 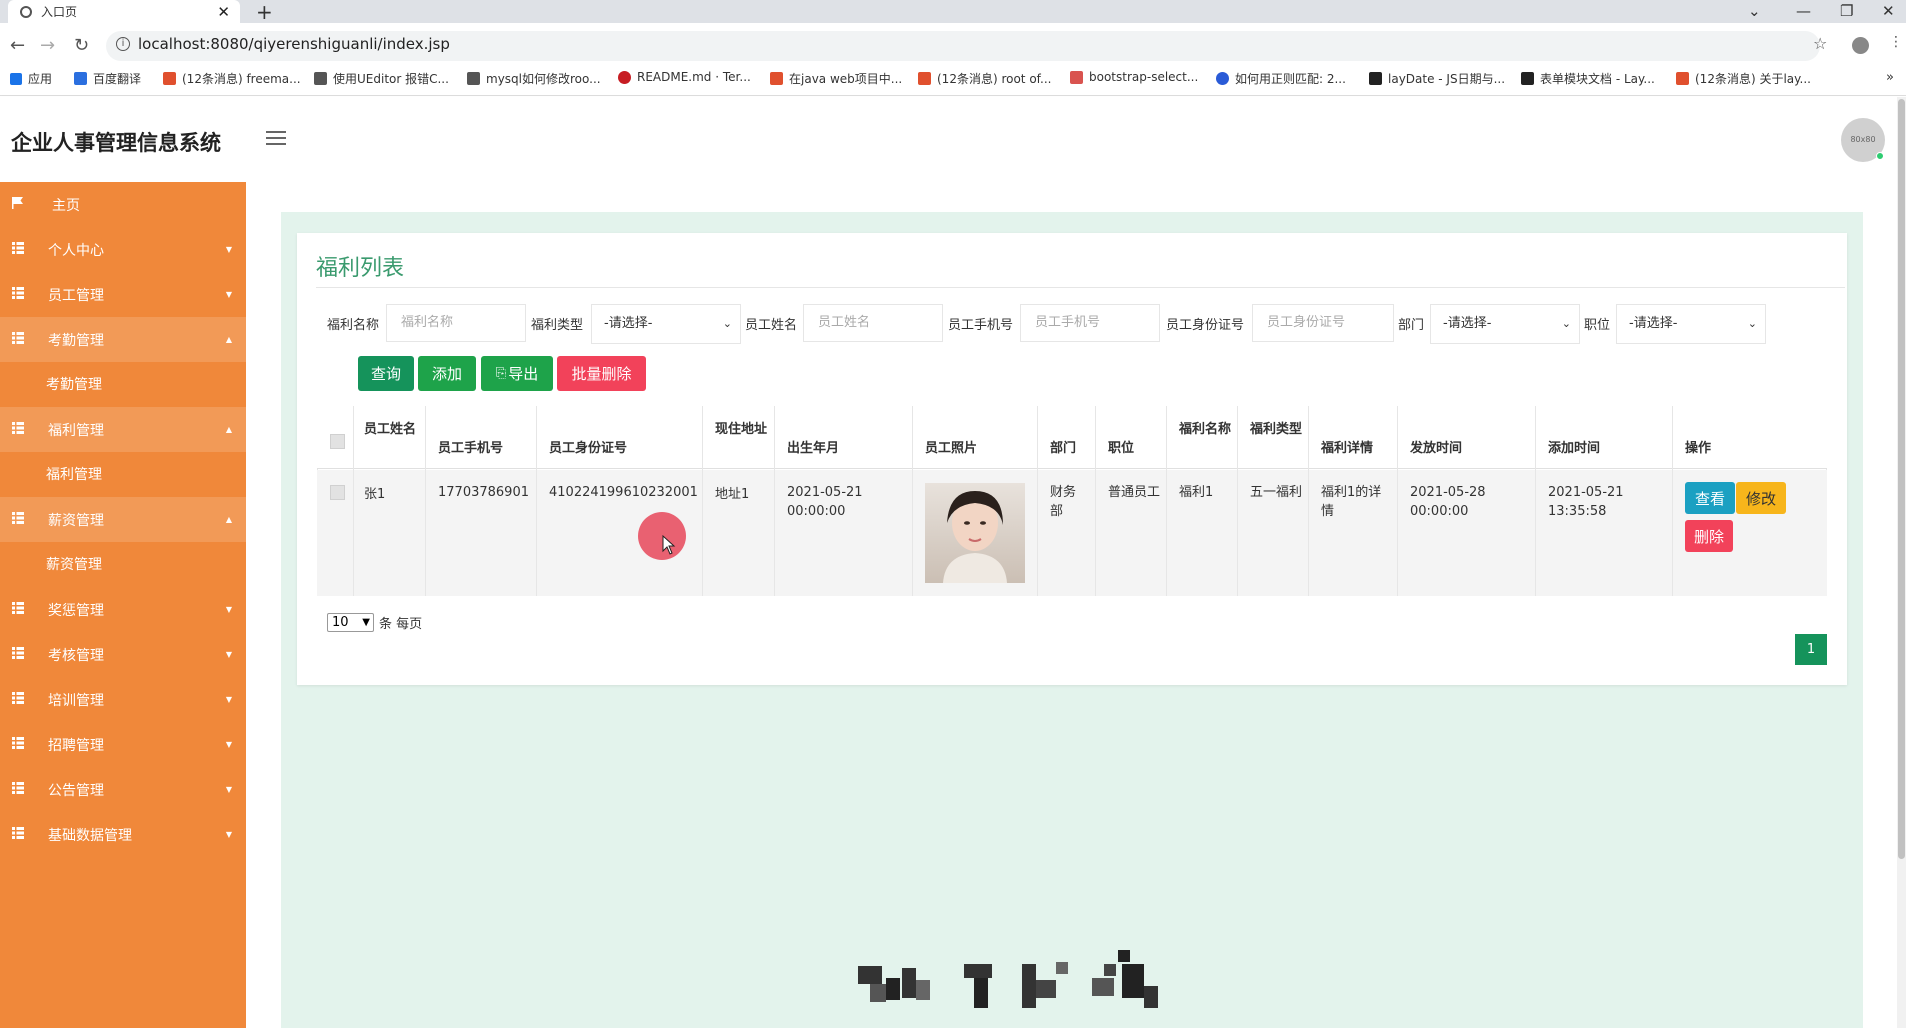 What do you see at coordinates (1811, 649) in the screenshot?
I see `page-1-button: 1` at bounding box center [1811, 649].